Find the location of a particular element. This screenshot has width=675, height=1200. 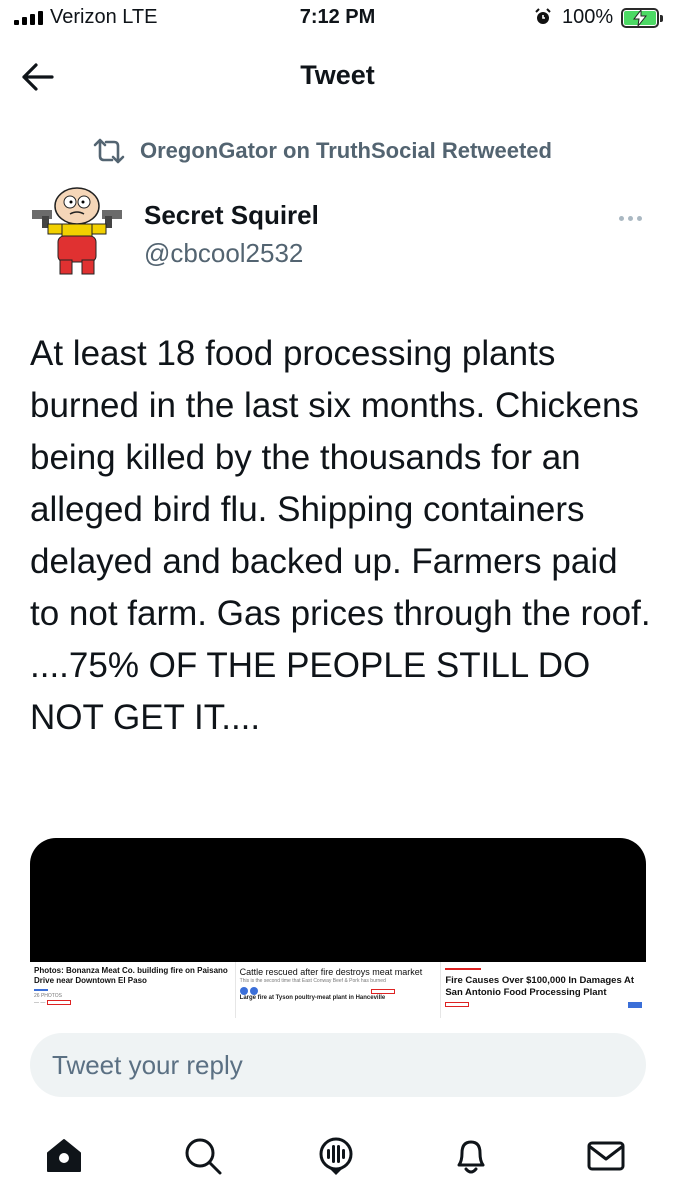

reply-input is located at coordinates (338, 1065).